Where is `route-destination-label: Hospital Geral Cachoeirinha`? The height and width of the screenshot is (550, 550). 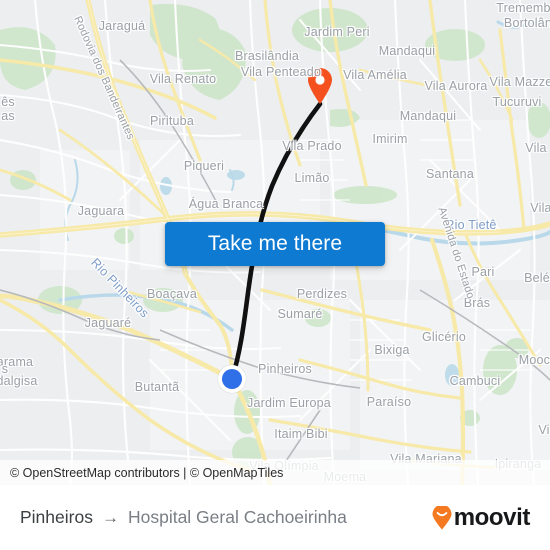 route-destination-label: Hospital Geral Cachoeirinha is located at coordinates (237, 517).